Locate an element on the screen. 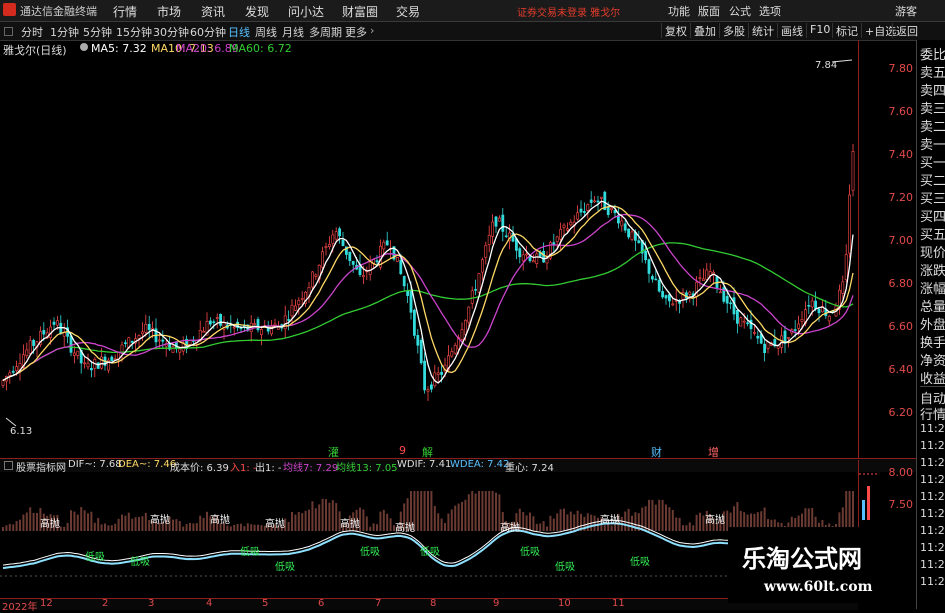 This screenshot has height=613, width=945. date-tick: 2 is located at coordinates (105, 603).